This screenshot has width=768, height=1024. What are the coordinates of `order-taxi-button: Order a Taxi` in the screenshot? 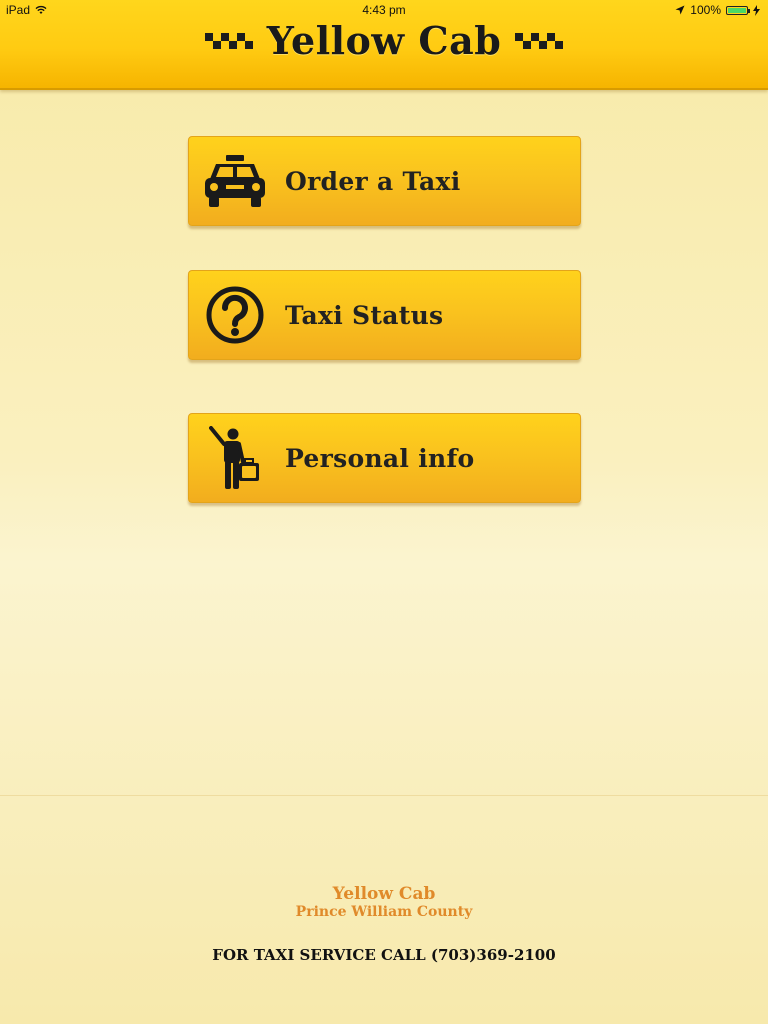 It's located at (384, 181).